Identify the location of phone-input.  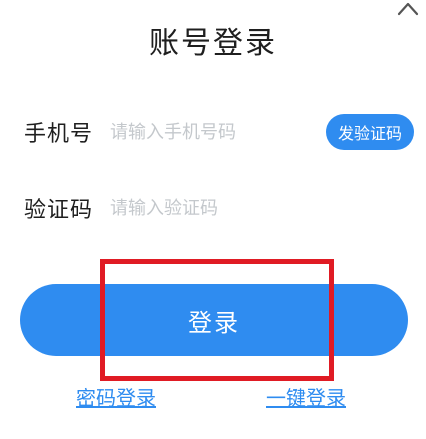
(215, 132).